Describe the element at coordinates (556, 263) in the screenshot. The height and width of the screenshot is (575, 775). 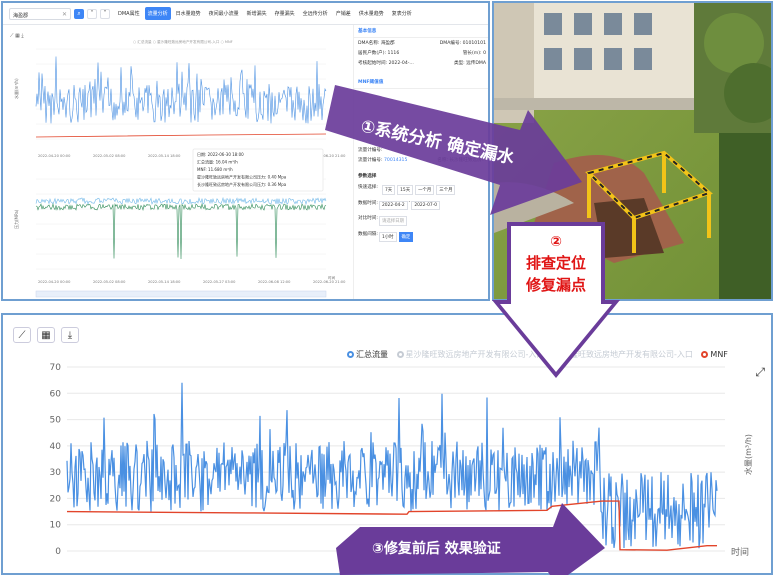
I see `step2-line1: 排查定位` at that location.